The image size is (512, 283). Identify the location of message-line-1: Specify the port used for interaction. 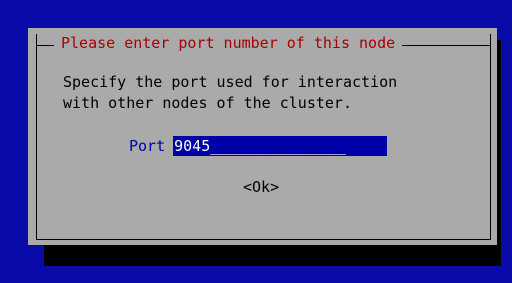
(230, 82).